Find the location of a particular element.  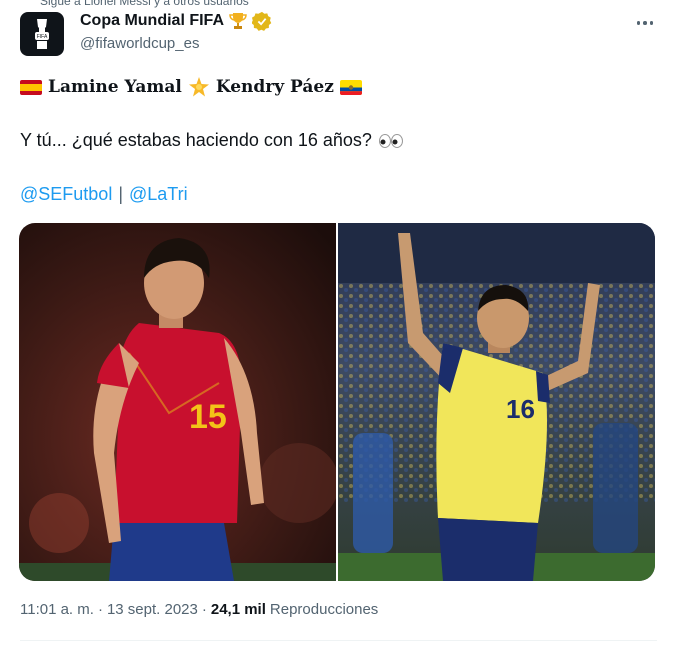

tweet-time: 11:01 a. m. is located at coordinates (57, 609).